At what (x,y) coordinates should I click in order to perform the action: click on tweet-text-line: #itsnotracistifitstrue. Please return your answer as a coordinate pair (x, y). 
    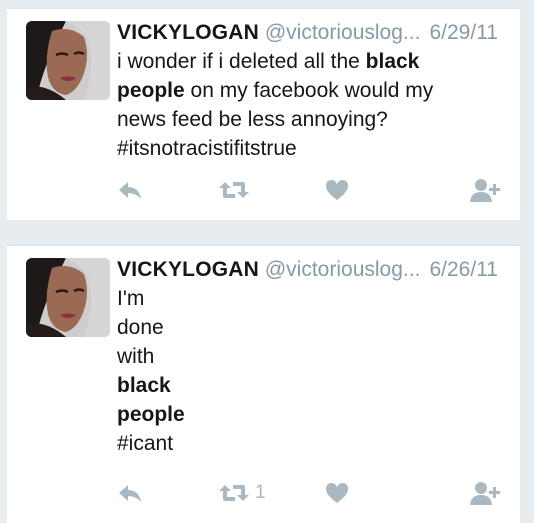
    Looking at the image, I should click on (311, 148).